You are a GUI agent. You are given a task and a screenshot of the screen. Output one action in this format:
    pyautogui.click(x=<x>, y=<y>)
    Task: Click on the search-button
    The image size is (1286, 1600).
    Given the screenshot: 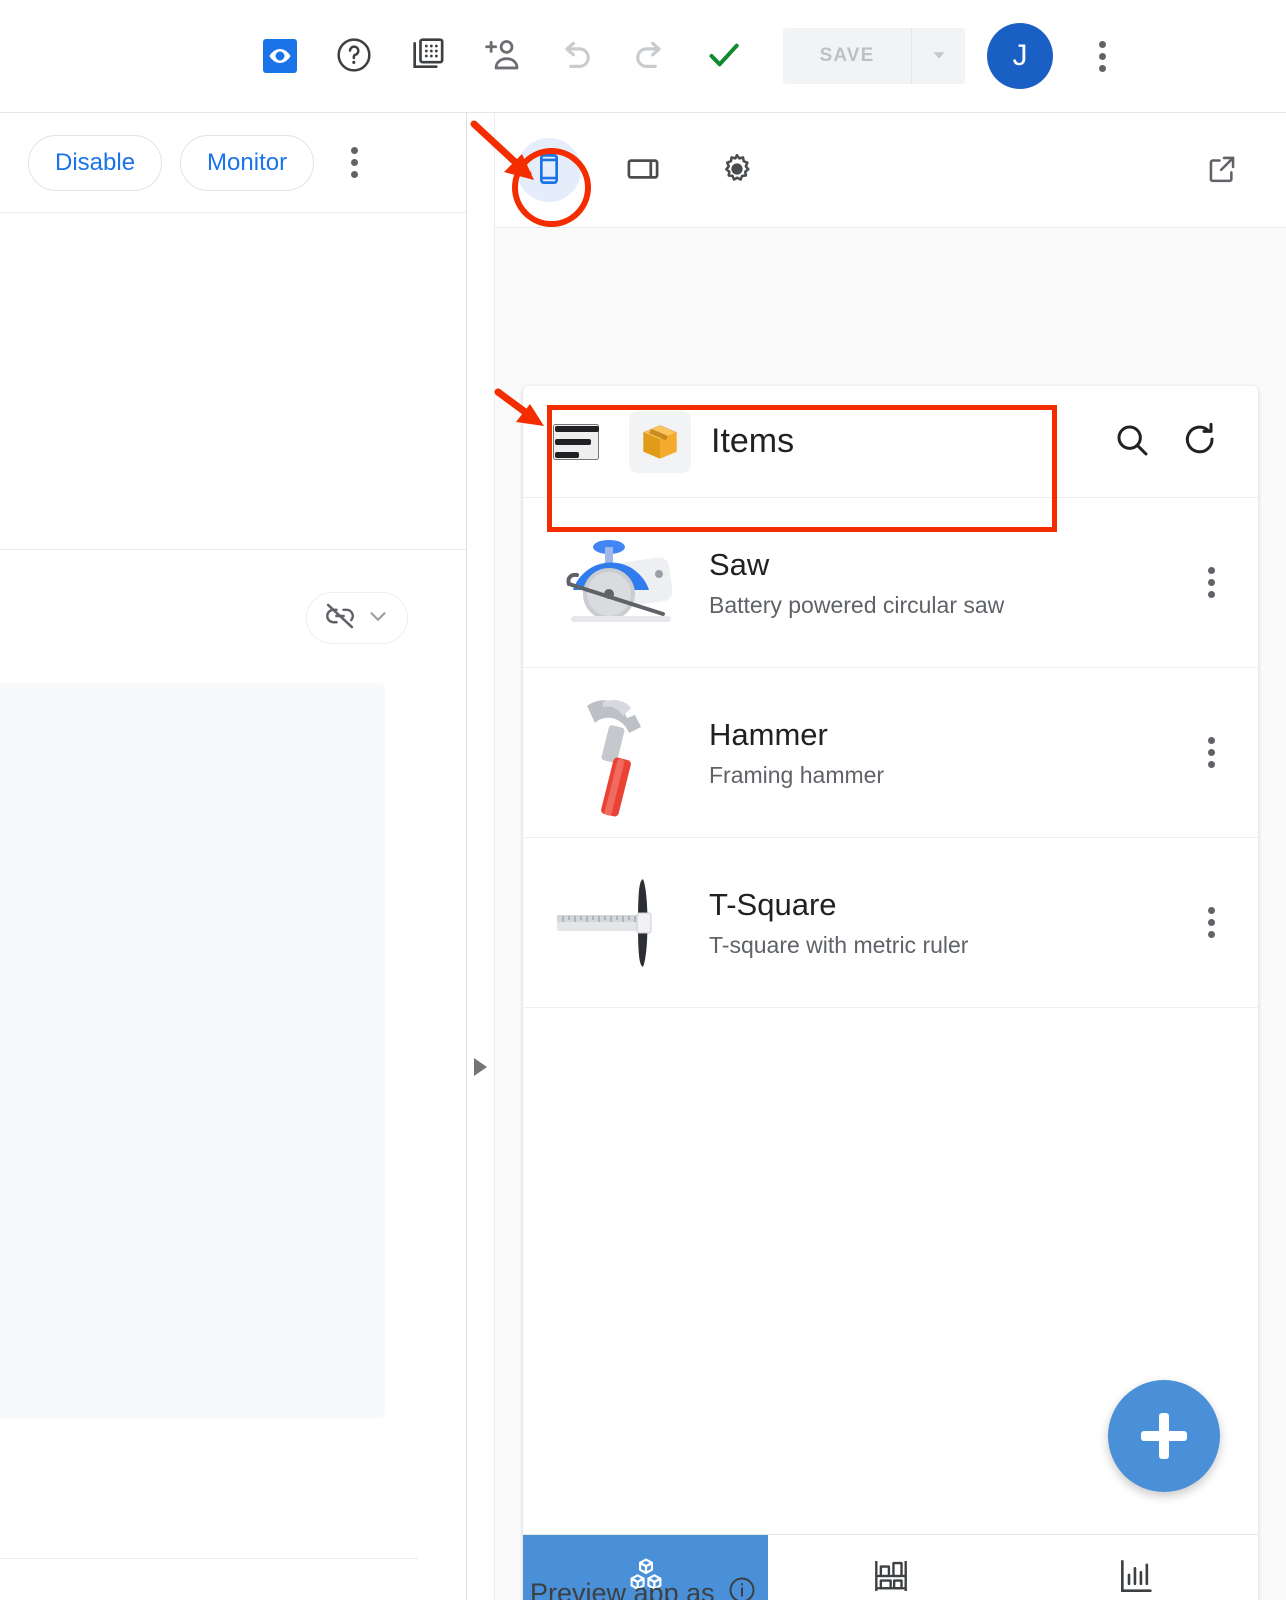 What is the action you would take?
    pyautogui.click(x=1132, y=442)
    